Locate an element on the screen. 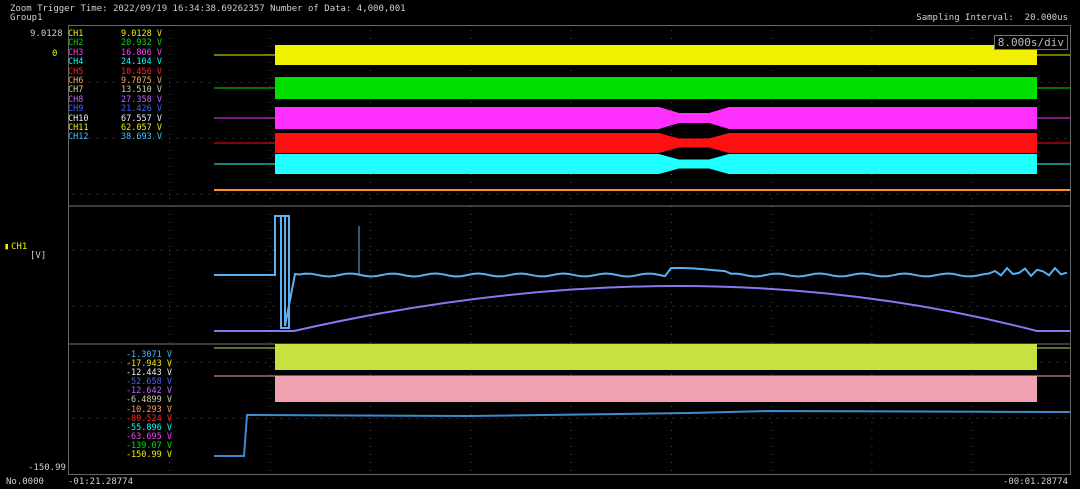 This screenshot has height=489, width=1080. ch8-violet-arc is located at coordinates (642, 308).